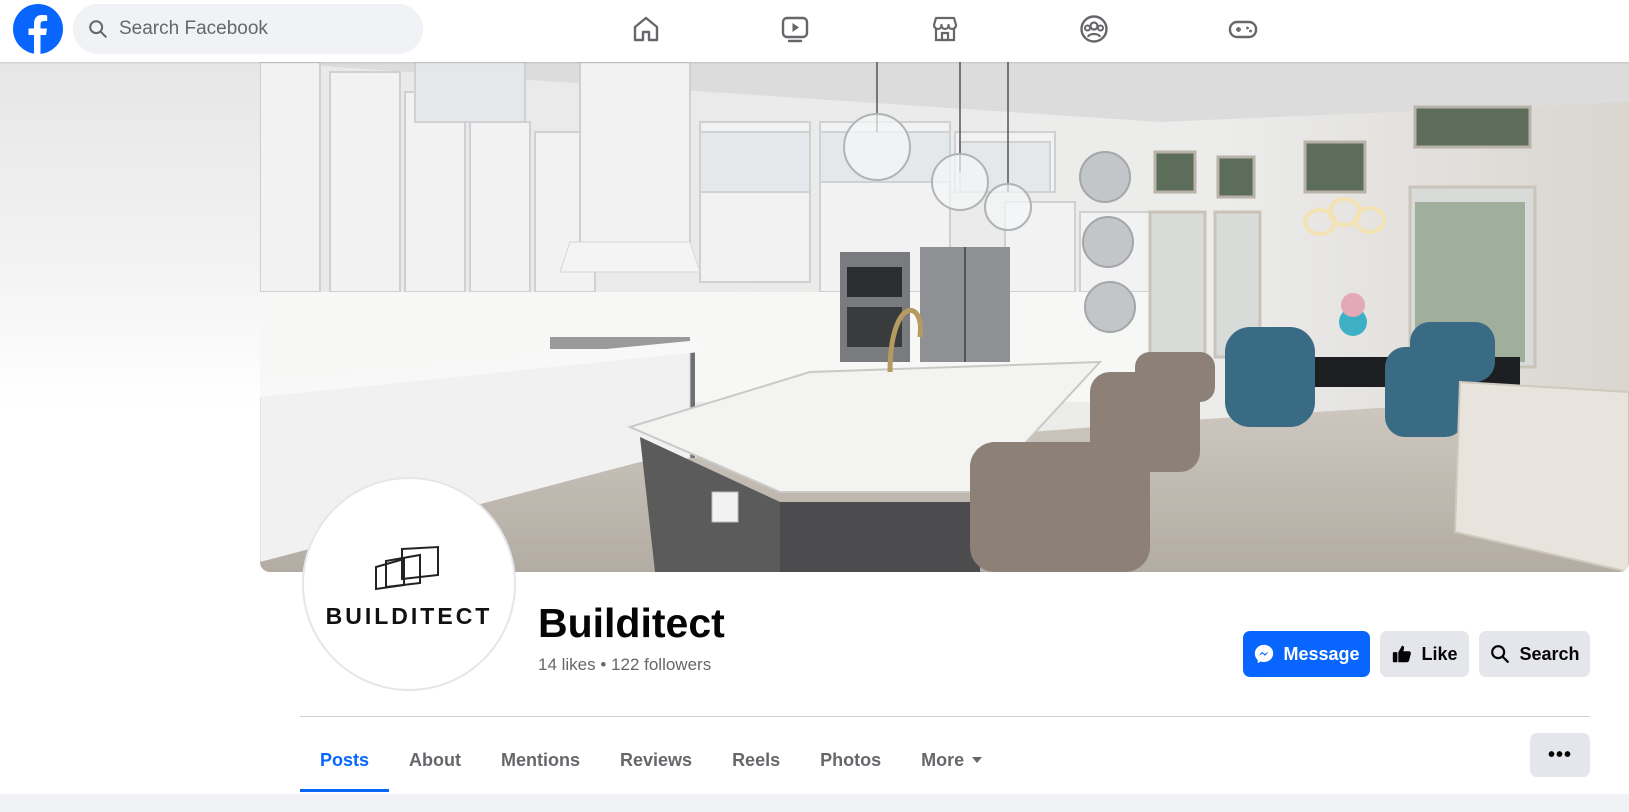  I want to click on marketplace-icon, so click(945, 29).